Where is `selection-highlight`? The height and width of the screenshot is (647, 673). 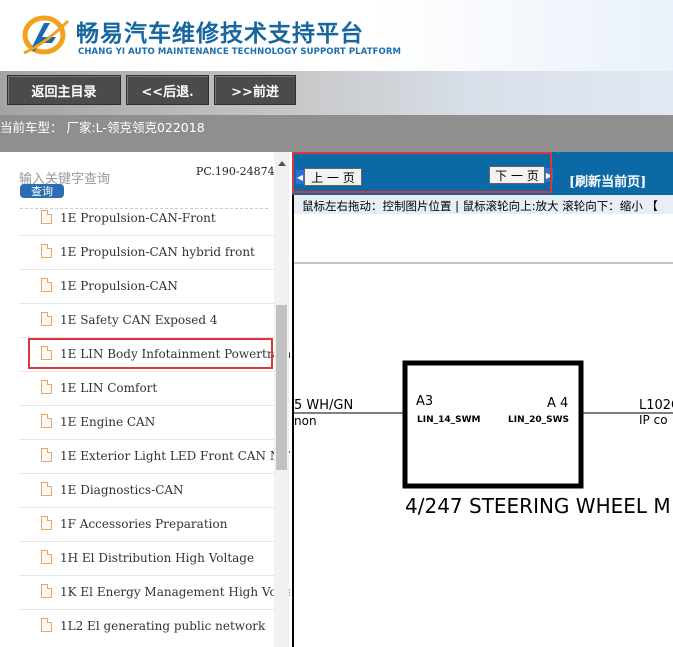
selection-highlight is located at coordinates (150, 353).